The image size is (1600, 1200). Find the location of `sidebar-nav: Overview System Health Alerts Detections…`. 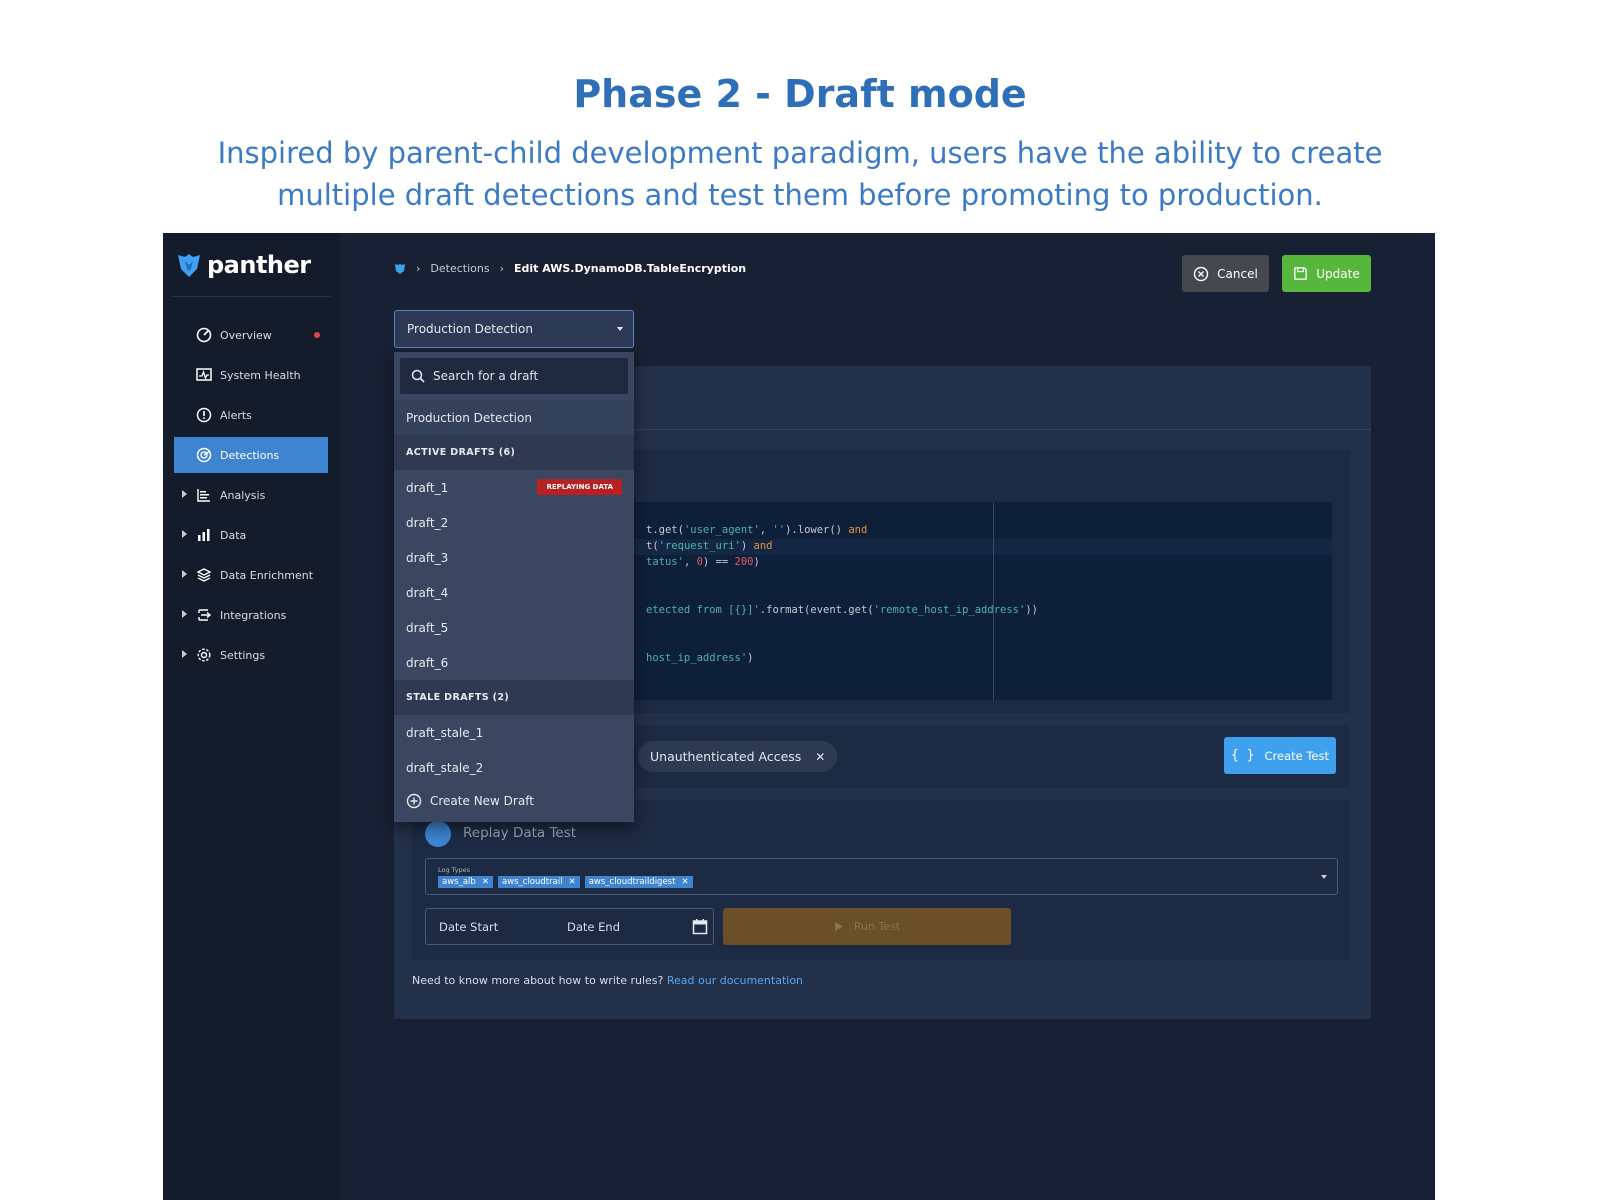

sidebar-nav: Overview System Health Alerts Detections… is located at coordinates (251, 497).